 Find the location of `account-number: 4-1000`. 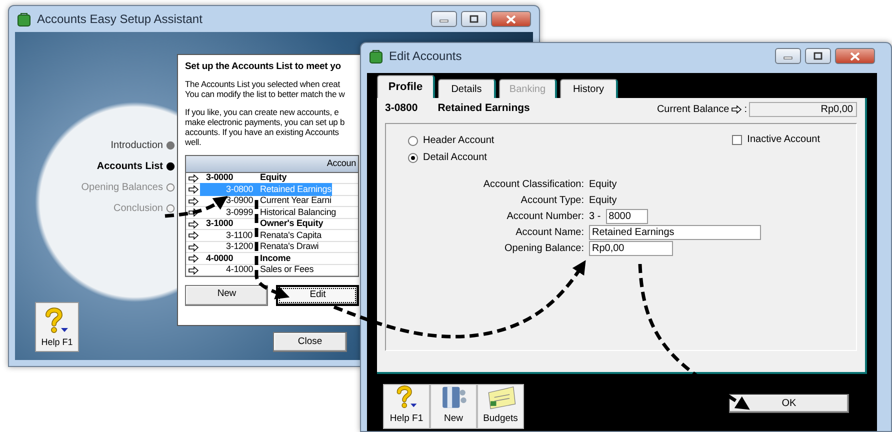

account-number: 4-1000 is located at coordinates (227, 270).